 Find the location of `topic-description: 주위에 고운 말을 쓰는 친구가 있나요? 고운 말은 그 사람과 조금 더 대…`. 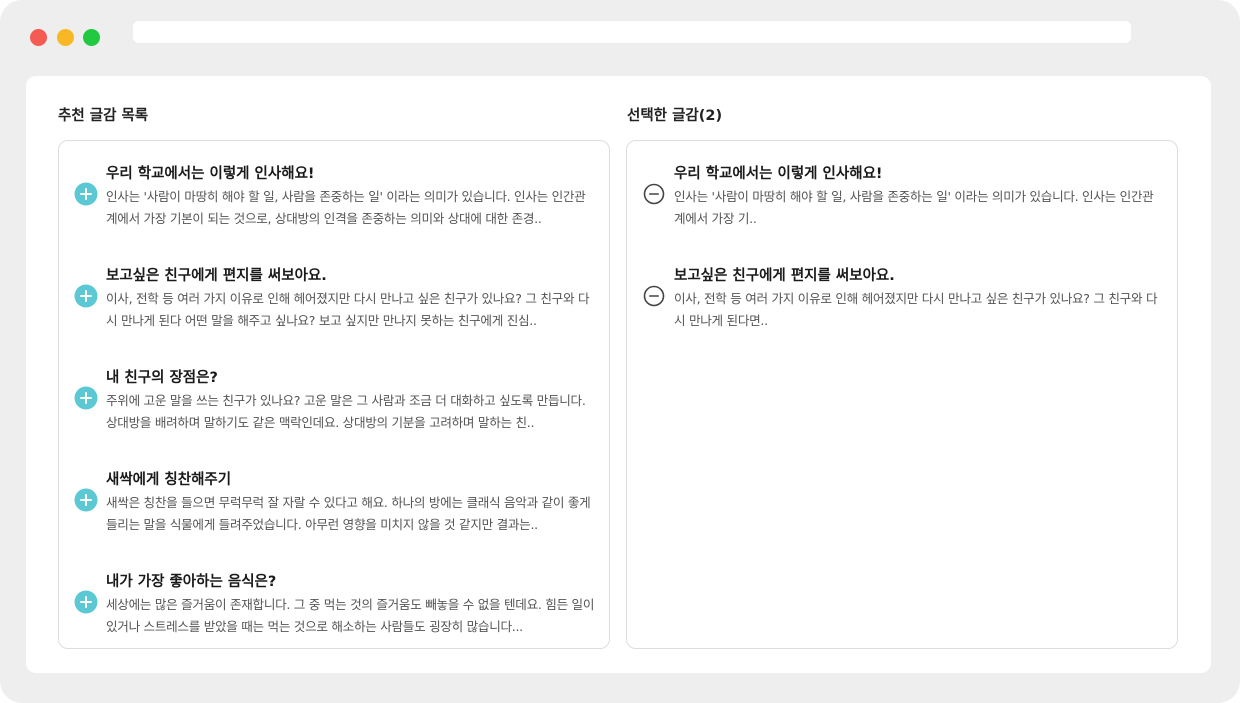

topic-description: 주위에 고운 말을 쓰는 친구가 있나요? 고운 말은 그 사람과 조금 더 대… is located at coordinates (346, 411).